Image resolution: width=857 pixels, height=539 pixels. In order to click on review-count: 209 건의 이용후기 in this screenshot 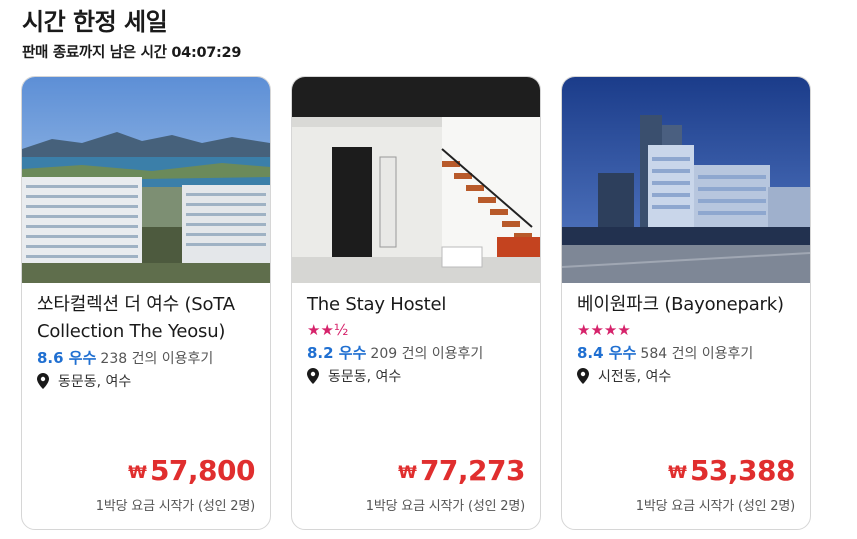, I will do `click(427, 354)`.